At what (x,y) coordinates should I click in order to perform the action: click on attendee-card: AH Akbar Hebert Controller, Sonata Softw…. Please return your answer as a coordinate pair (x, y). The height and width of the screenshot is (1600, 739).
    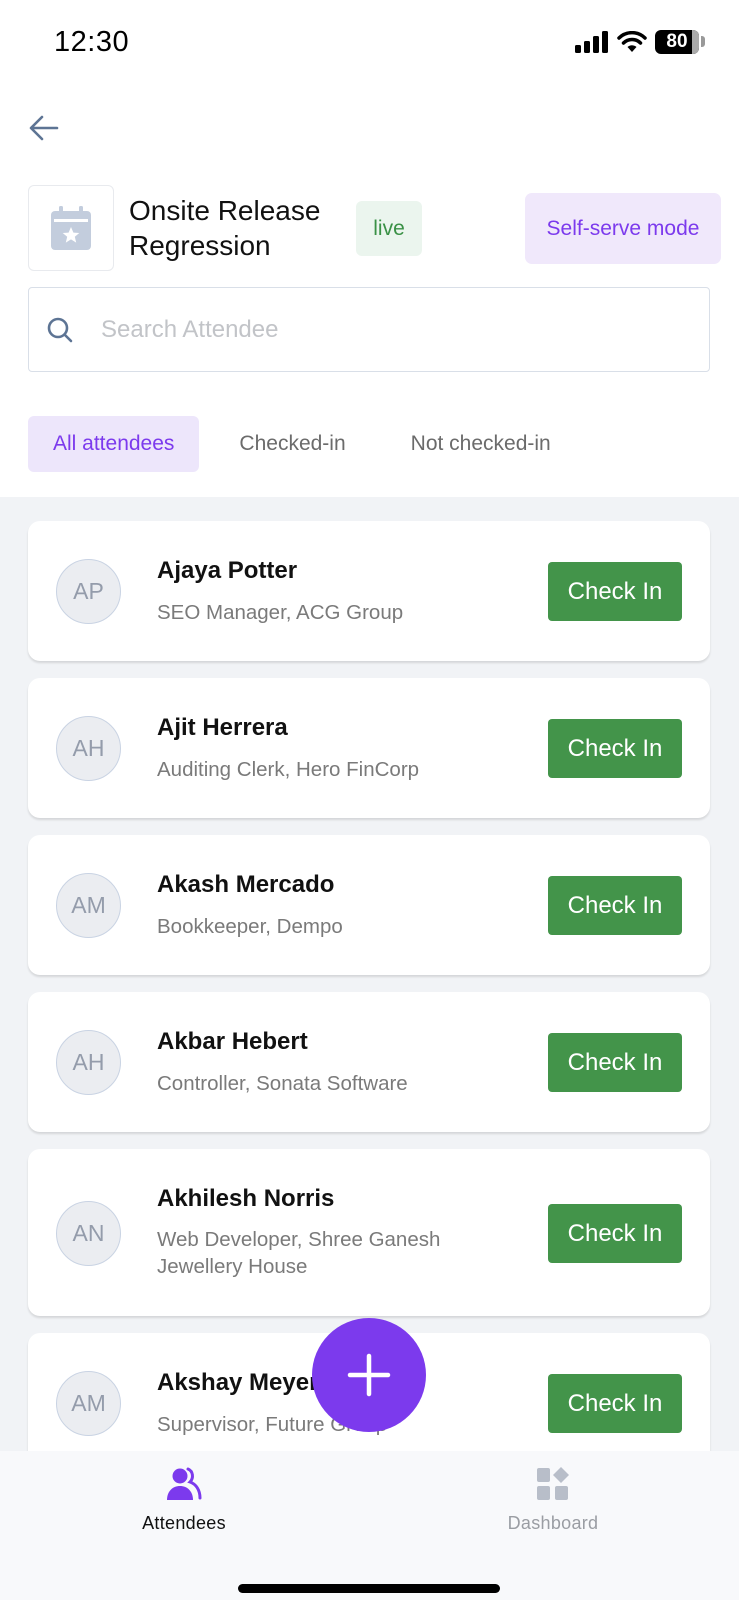
    Looking at the image, I should click on (369, 1062).